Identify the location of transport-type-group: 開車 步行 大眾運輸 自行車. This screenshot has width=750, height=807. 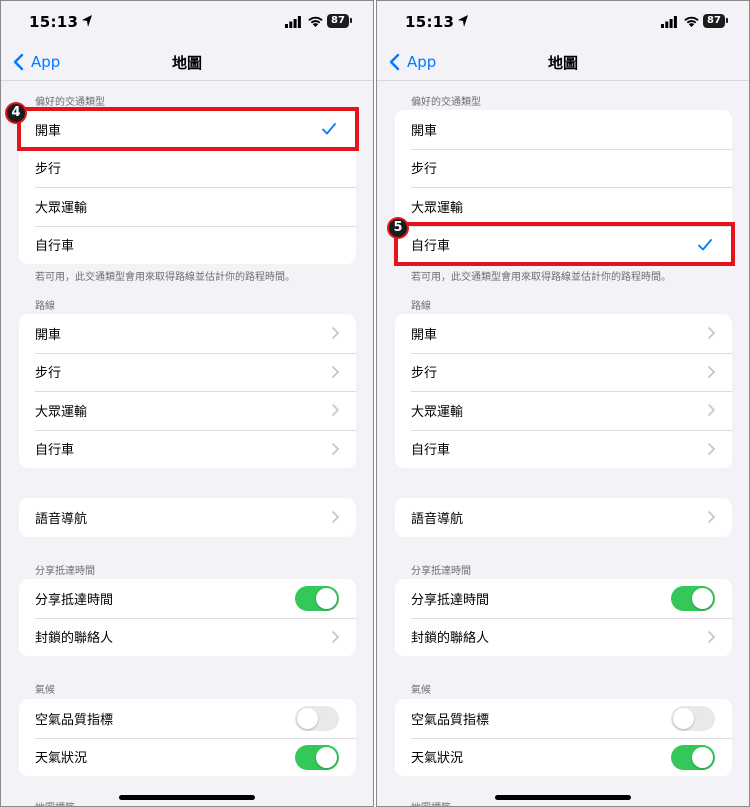
(563, 187).